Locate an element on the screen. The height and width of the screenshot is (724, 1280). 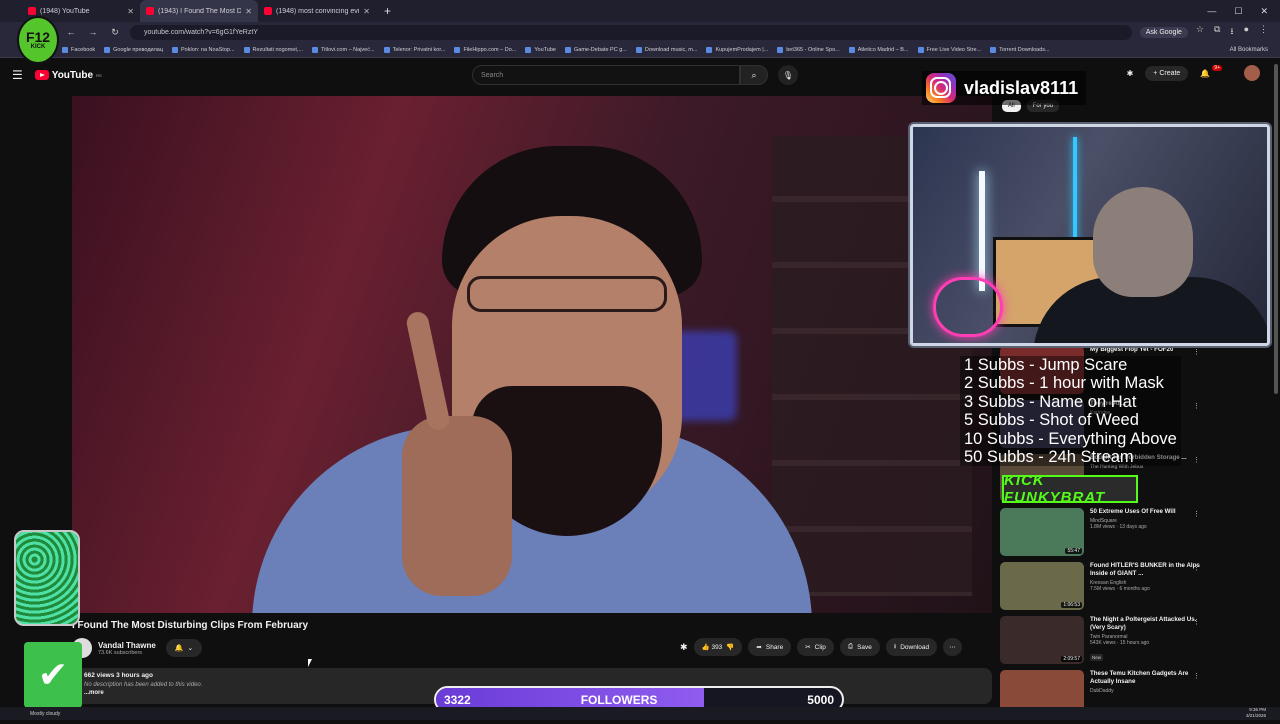
search-icon: ⌕ is located at coordinates (754, 74).